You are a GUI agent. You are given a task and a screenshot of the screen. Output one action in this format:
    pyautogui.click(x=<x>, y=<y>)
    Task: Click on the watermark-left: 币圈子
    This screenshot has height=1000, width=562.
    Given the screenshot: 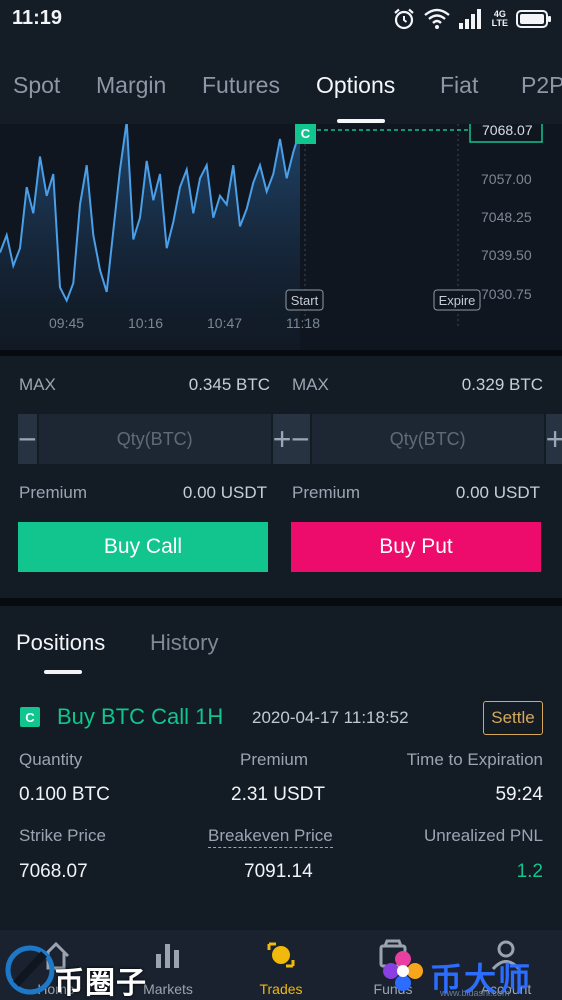 What is the action you would take?
    pyautogui.click(x=79, y=967)
    